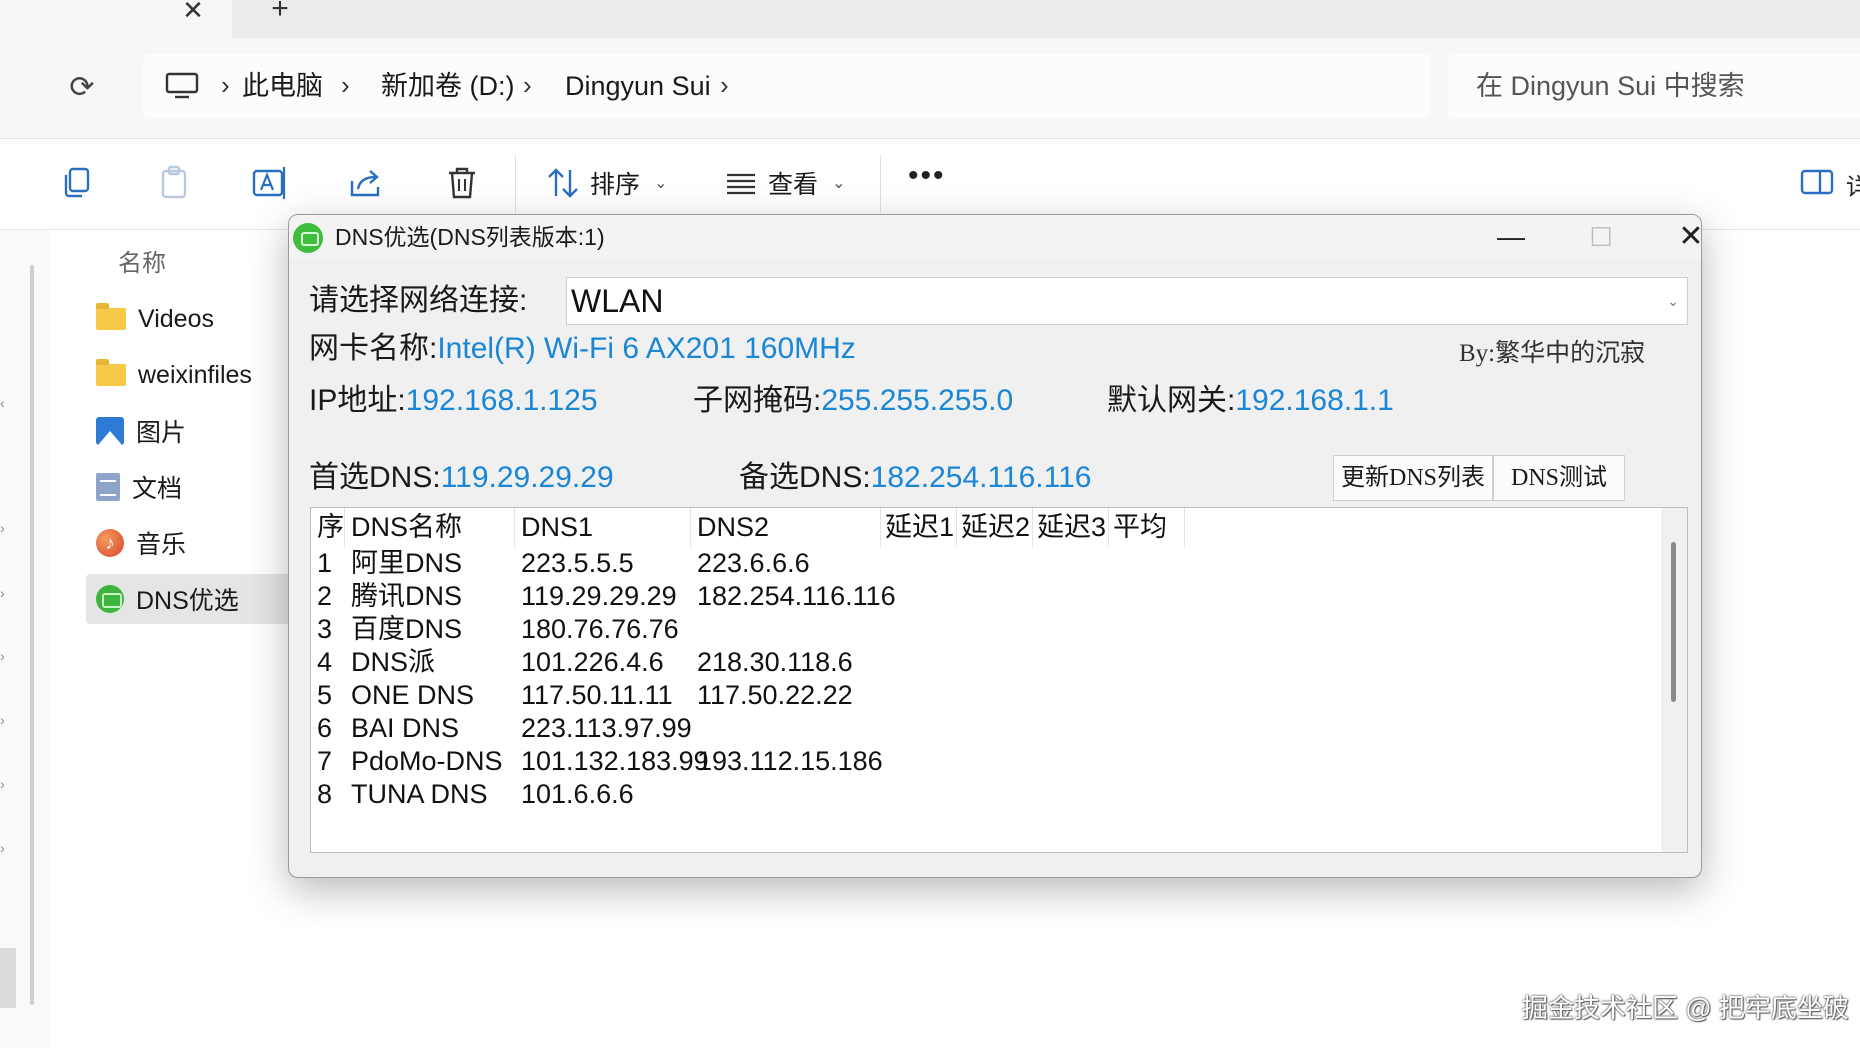 This screenshot has height=1048, width=1860. I want to click on tab-close-icon: ✕, so click(193, 11).